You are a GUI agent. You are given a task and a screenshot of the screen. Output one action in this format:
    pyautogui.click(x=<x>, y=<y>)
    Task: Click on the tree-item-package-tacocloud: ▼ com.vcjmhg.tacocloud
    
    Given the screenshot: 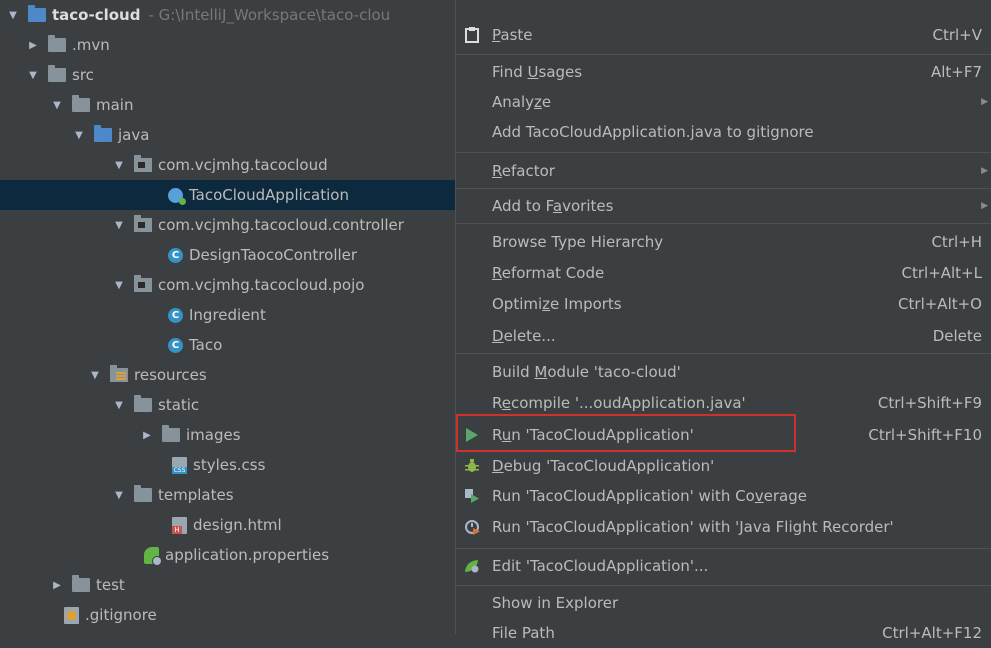 What is the action you would take?
    pyautogui.click(x=227, y=165)
    